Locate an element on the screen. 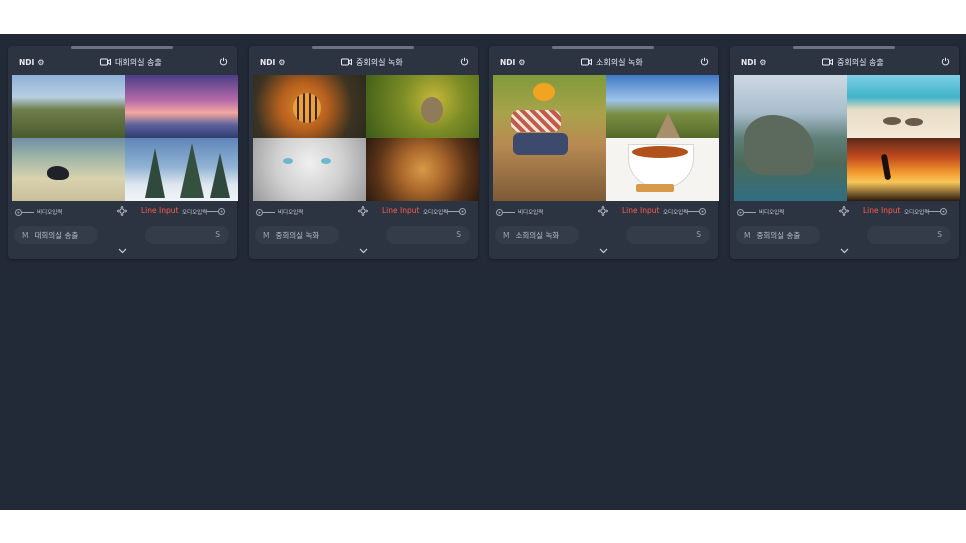 The image size is (966, 543). thumbnail-lion is located at coordinates (422, 169).